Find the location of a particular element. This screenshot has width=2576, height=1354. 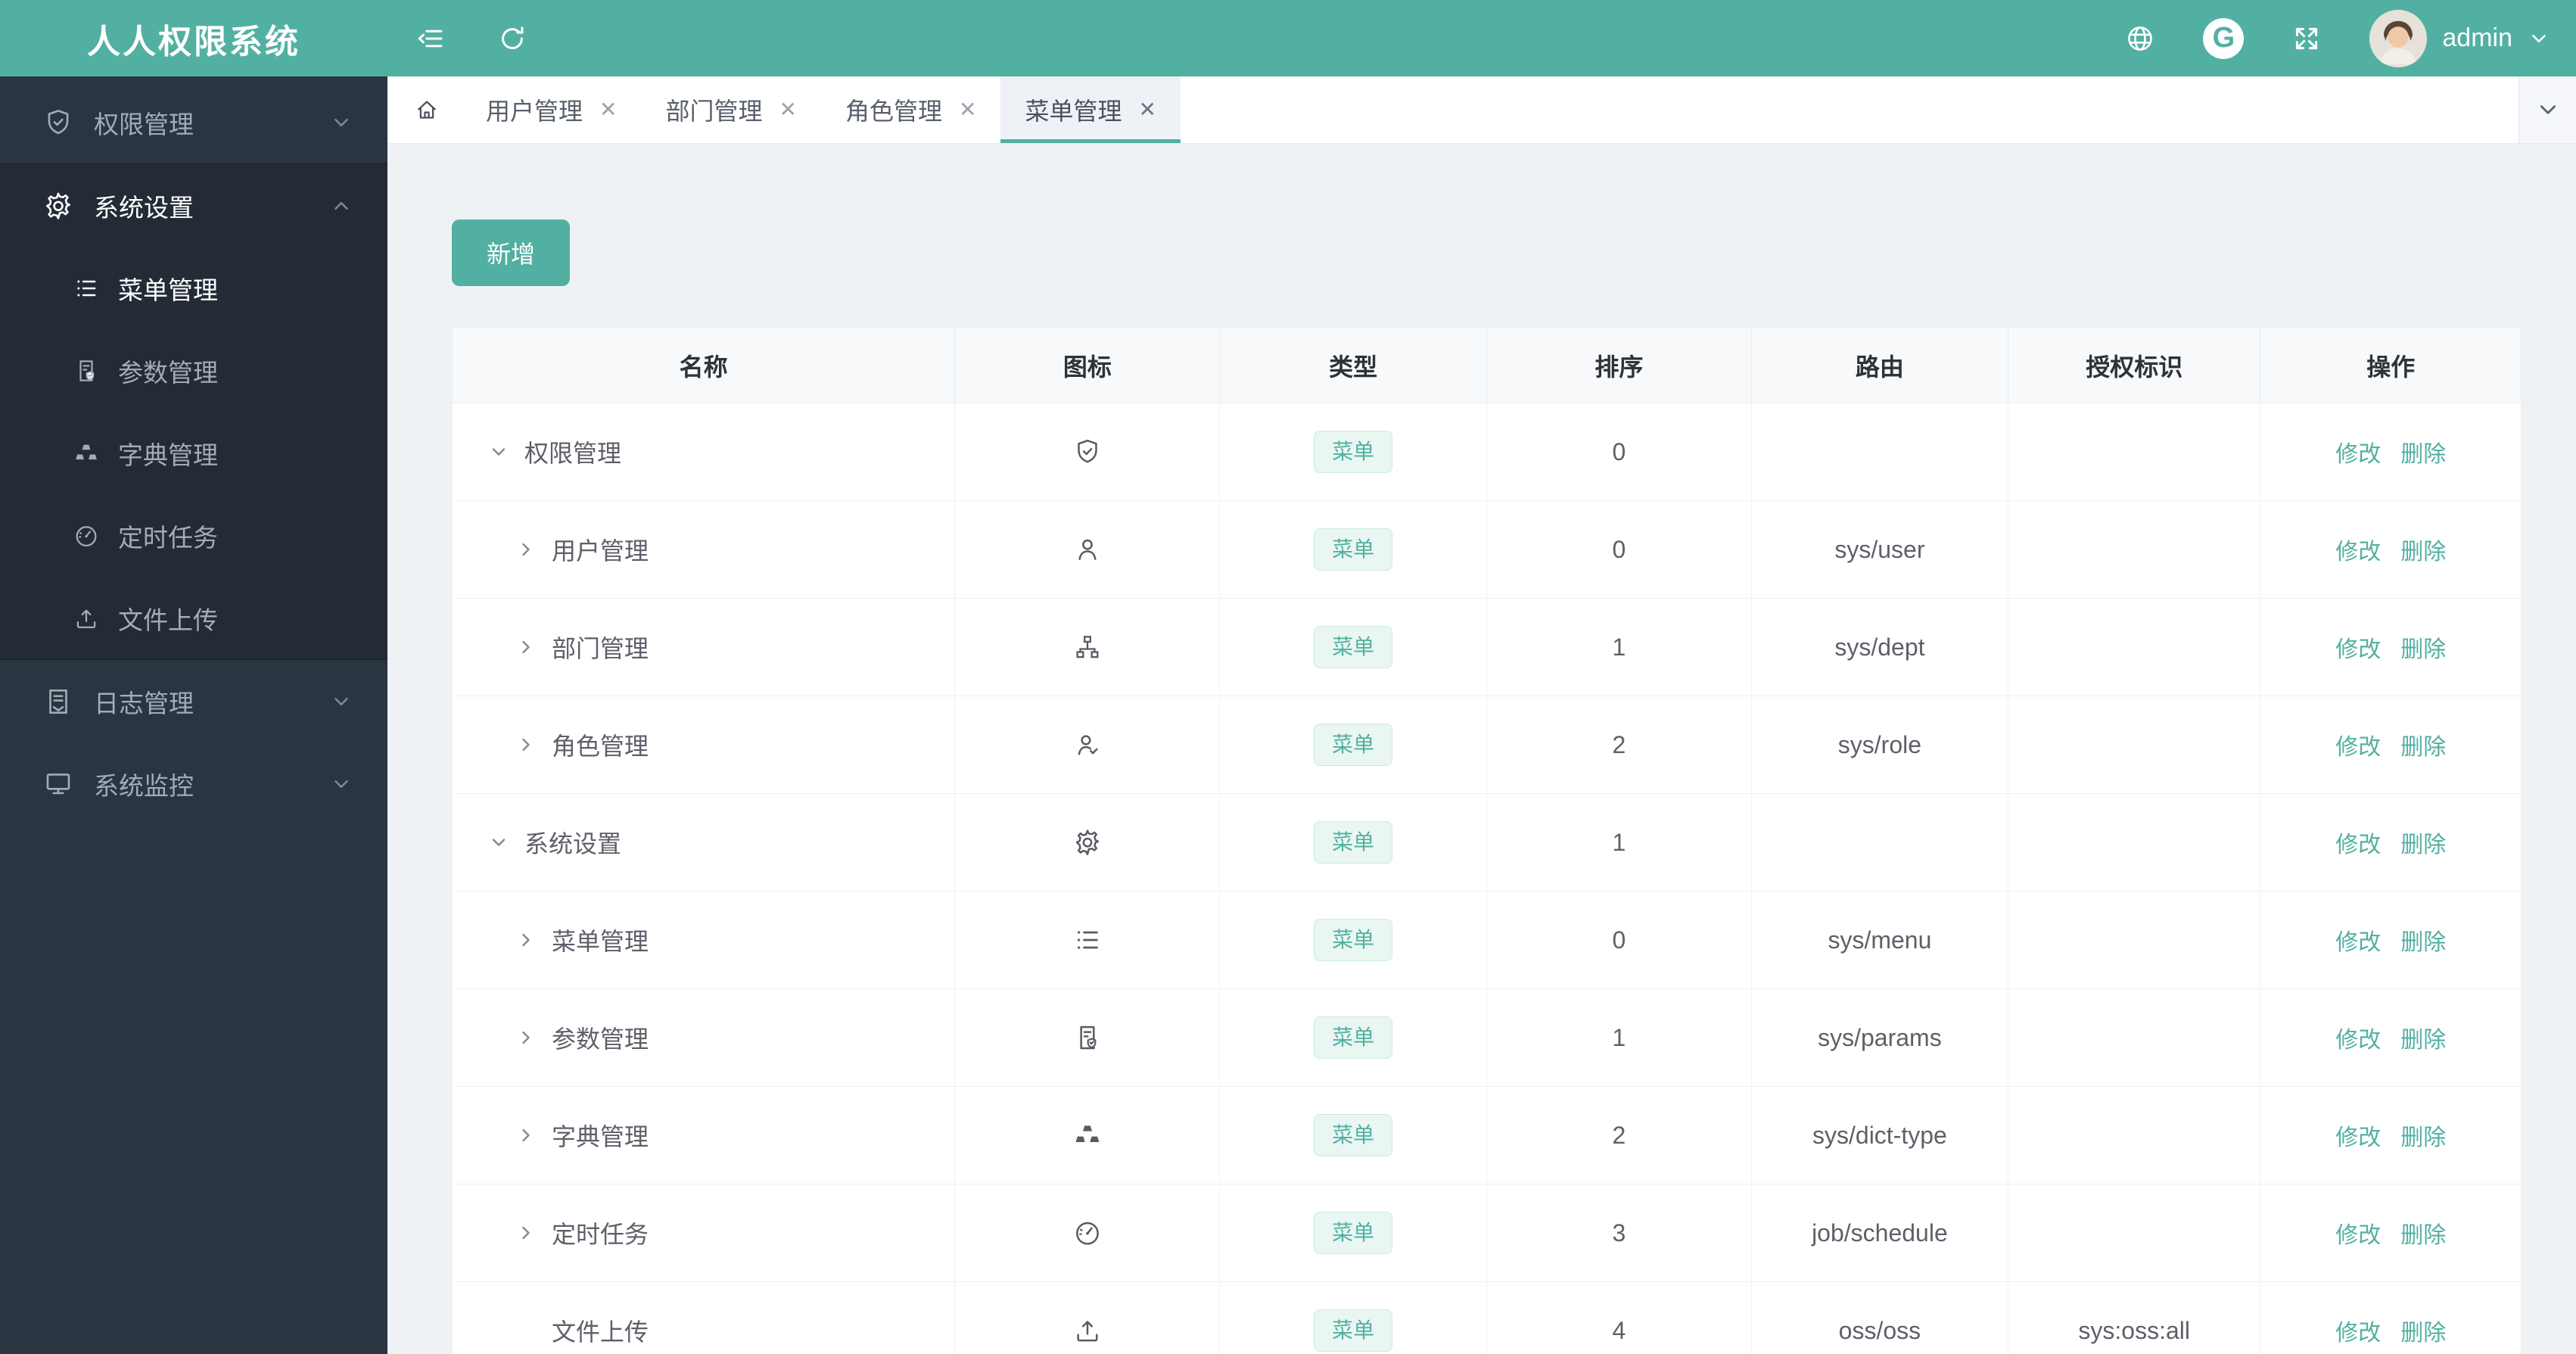

sidebar-item-permissions: 权限管理 is located at coordinates (193, 122).